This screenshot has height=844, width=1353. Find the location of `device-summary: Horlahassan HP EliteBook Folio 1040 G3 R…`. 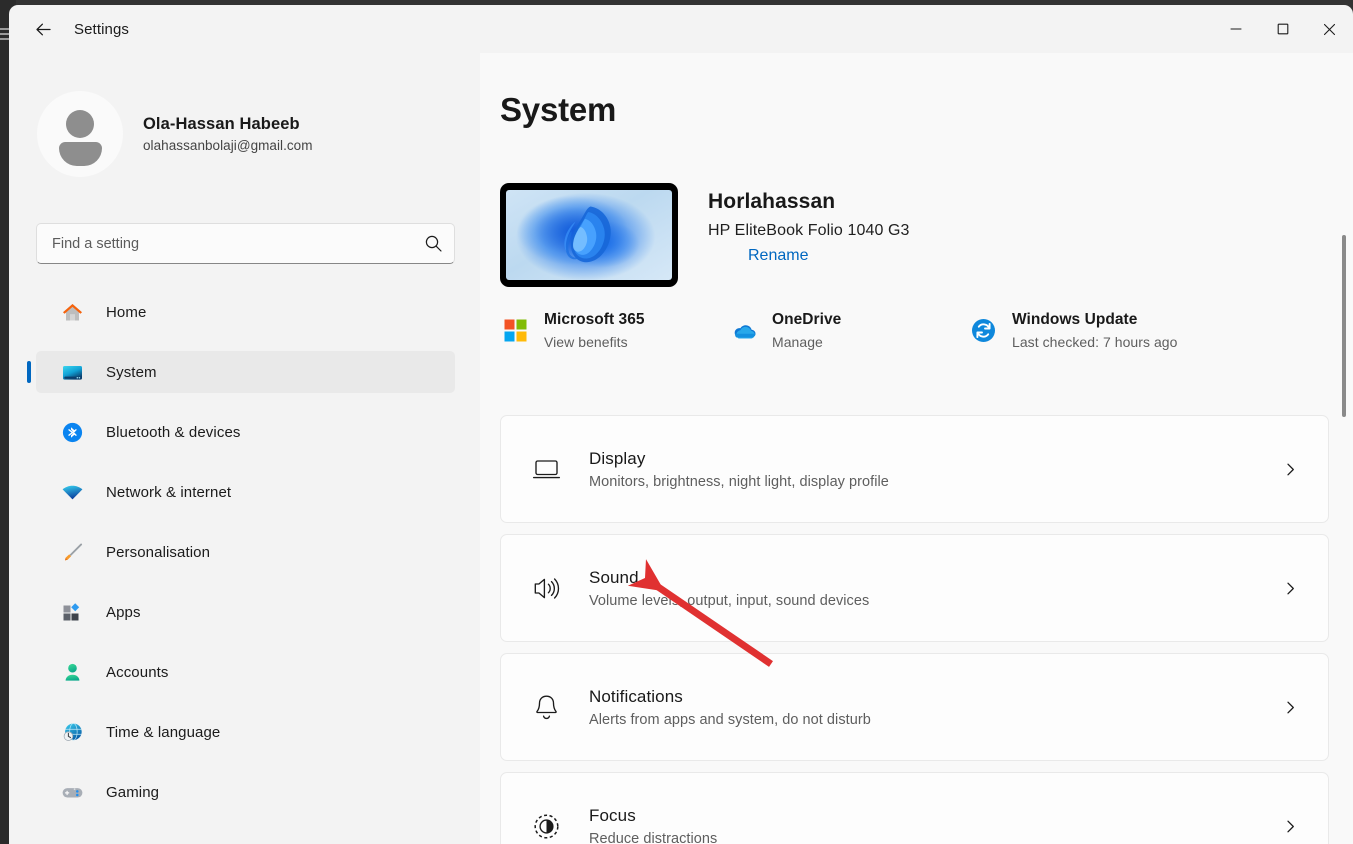

device-summary: Horlahassan HP EliteBook Folio 1040 G3 R… is located at coordinates (705, 235).